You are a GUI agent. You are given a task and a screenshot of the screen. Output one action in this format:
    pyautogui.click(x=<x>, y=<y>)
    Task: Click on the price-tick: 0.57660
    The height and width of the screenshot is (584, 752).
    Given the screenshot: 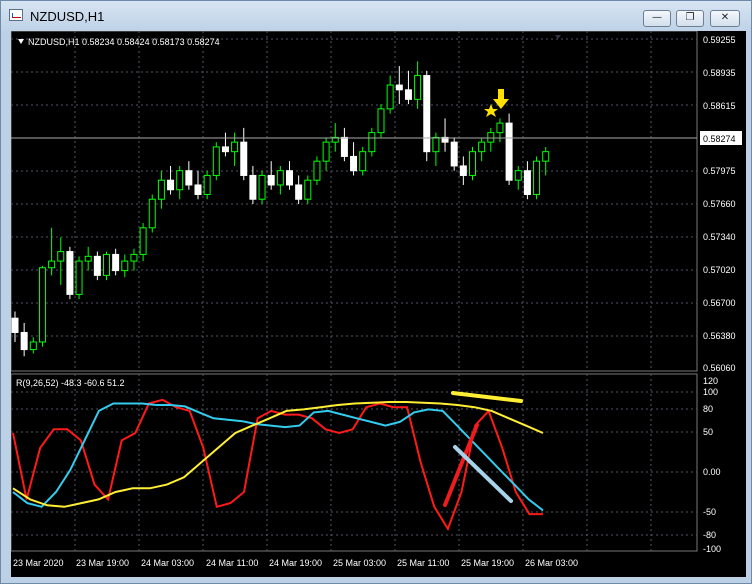 What is the action you would take?
    pyautogui.click(x=719, y=204)
    